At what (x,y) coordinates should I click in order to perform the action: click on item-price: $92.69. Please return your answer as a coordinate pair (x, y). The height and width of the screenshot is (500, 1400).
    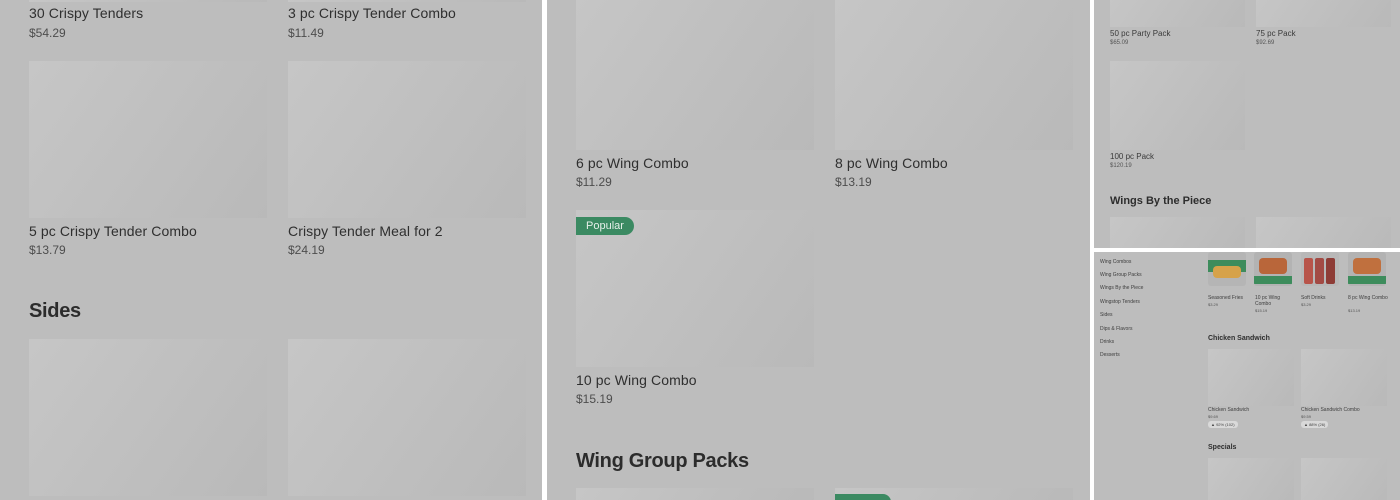
    Looking at the image, I should click on (1265, 43).